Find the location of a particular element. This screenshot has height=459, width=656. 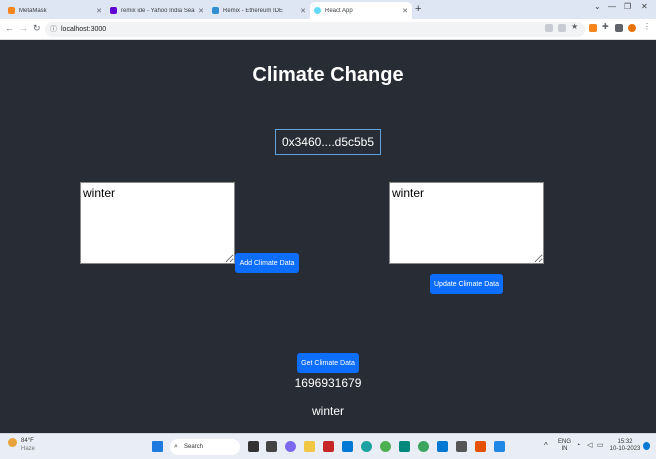

tab-label: React App is located at coordinates (339, 10).